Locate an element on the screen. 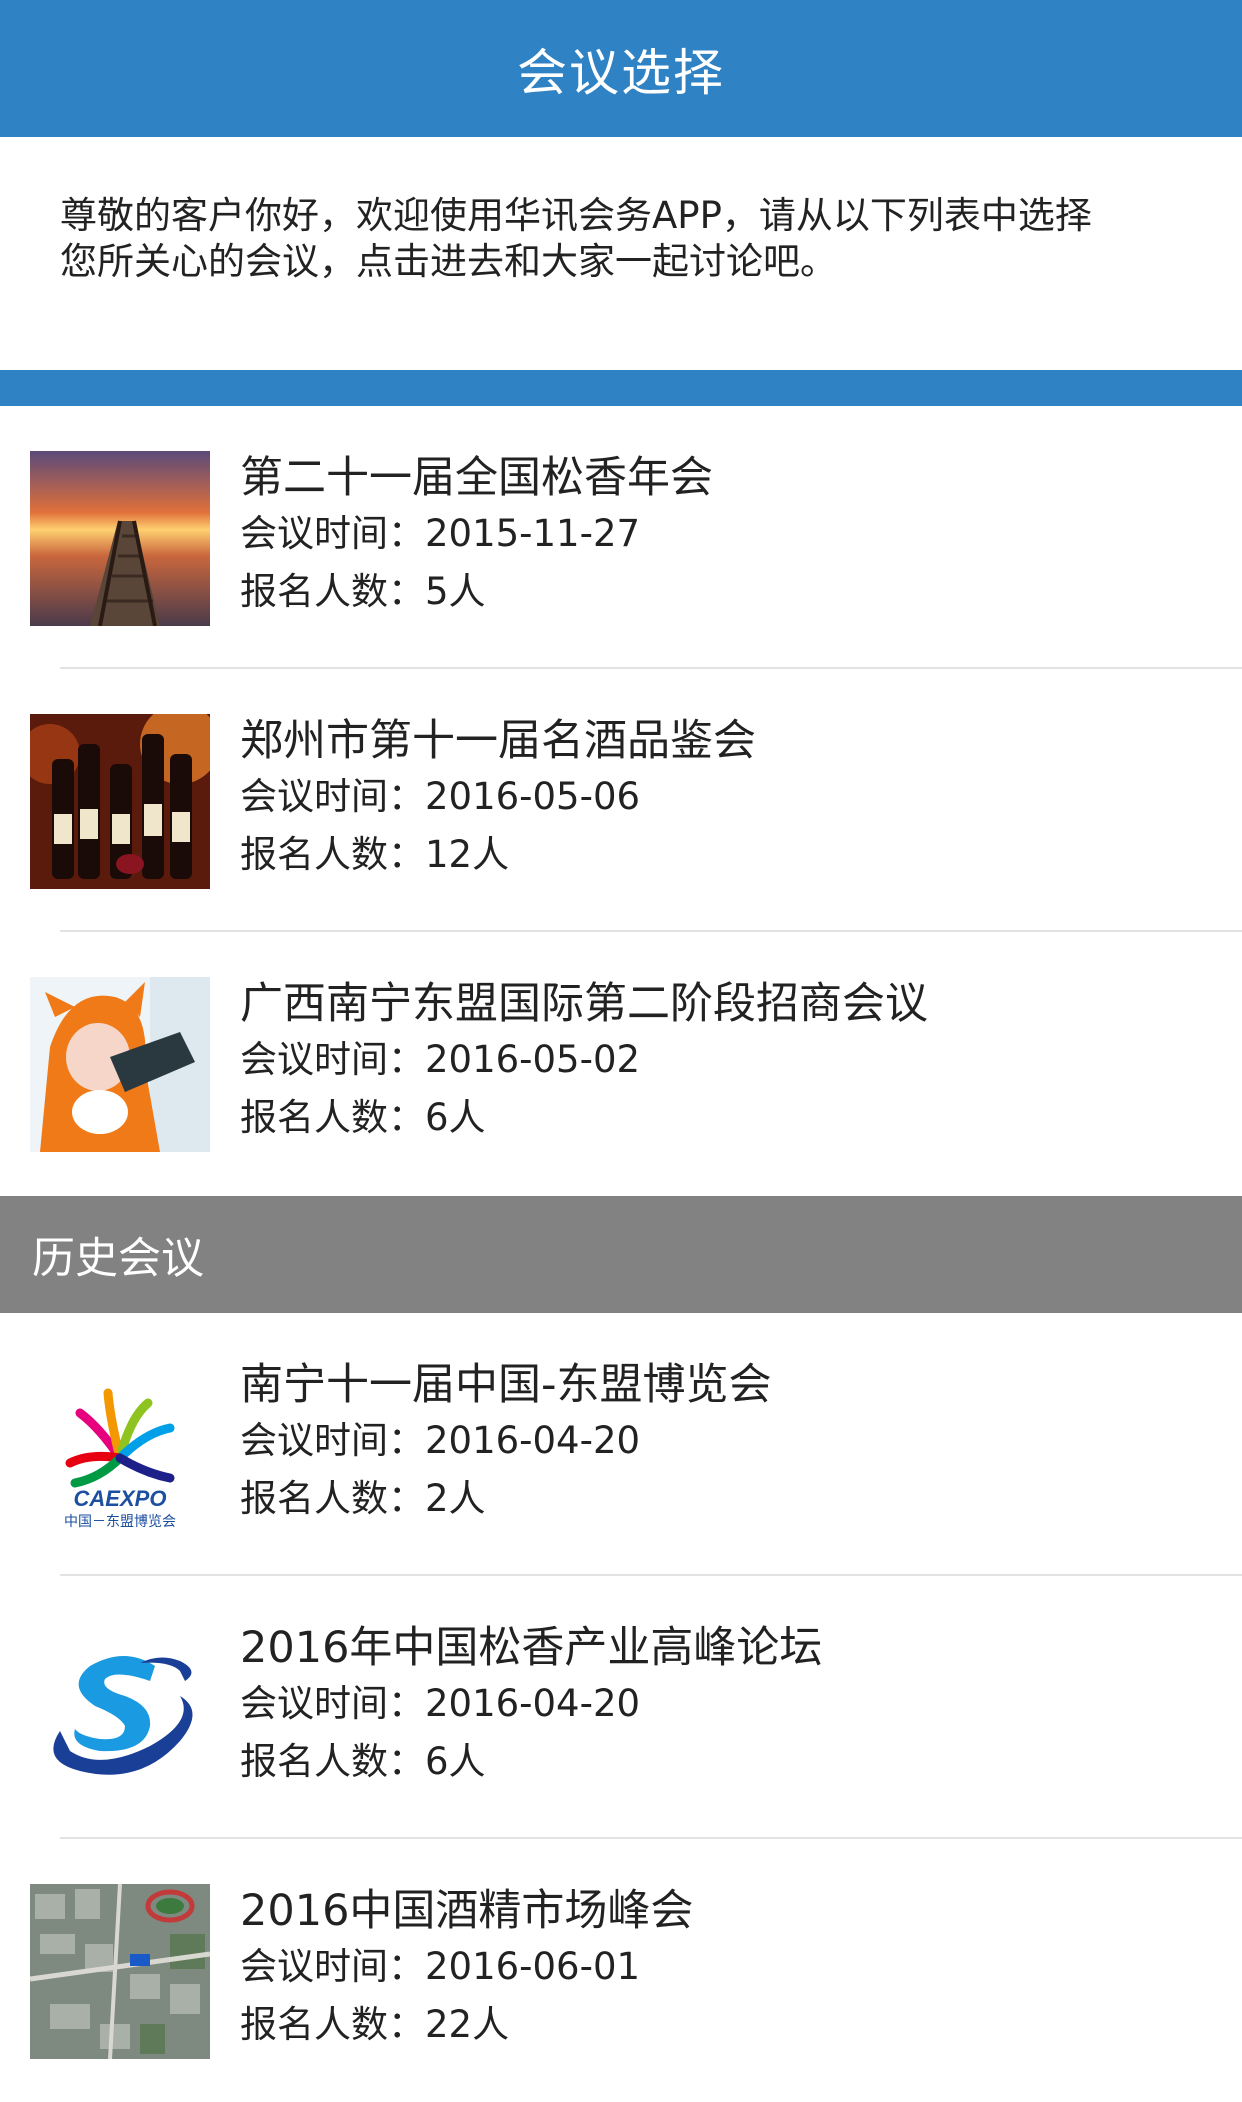  pier-sunset-photo-icon is located at coordinates (120, 538).